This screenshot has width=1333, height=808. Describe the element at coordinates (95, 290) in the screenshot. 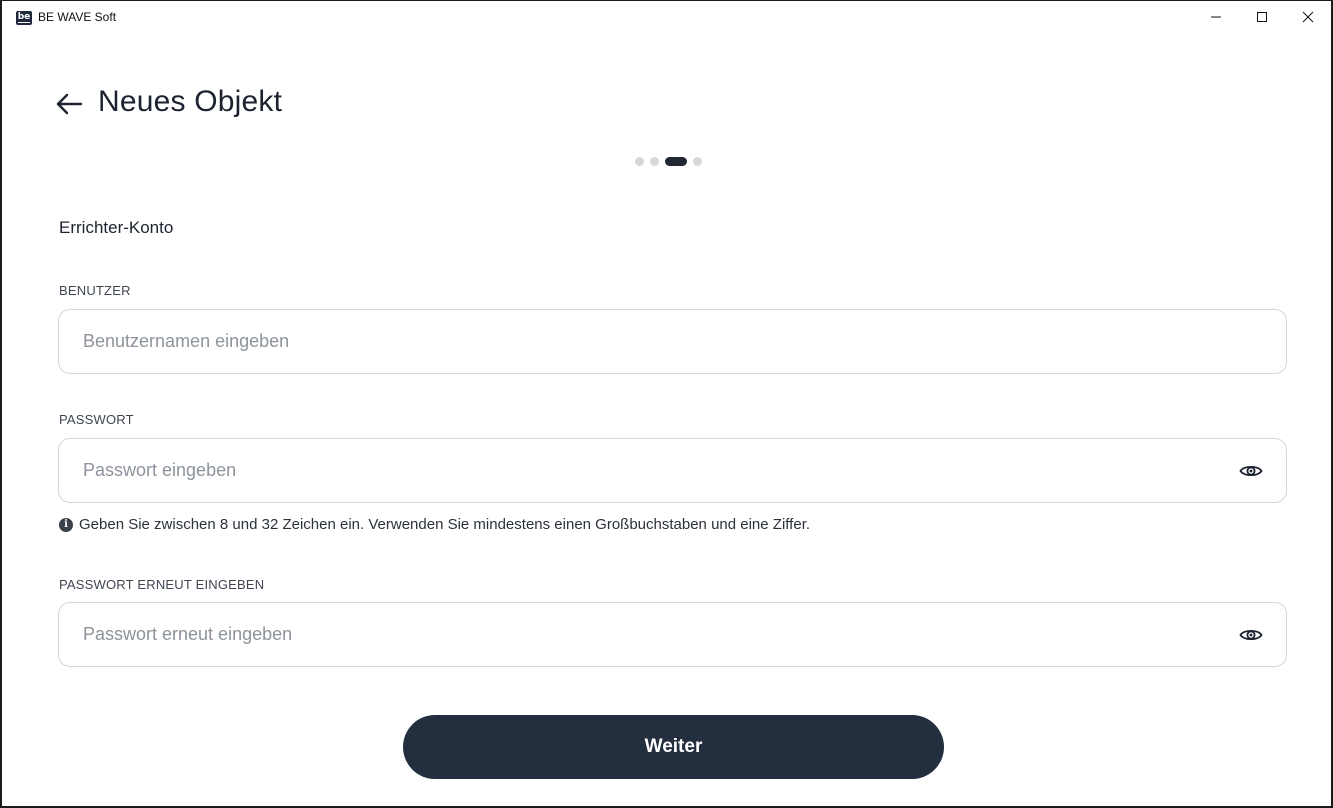

I see `user-label: BENUTZER` at that location.